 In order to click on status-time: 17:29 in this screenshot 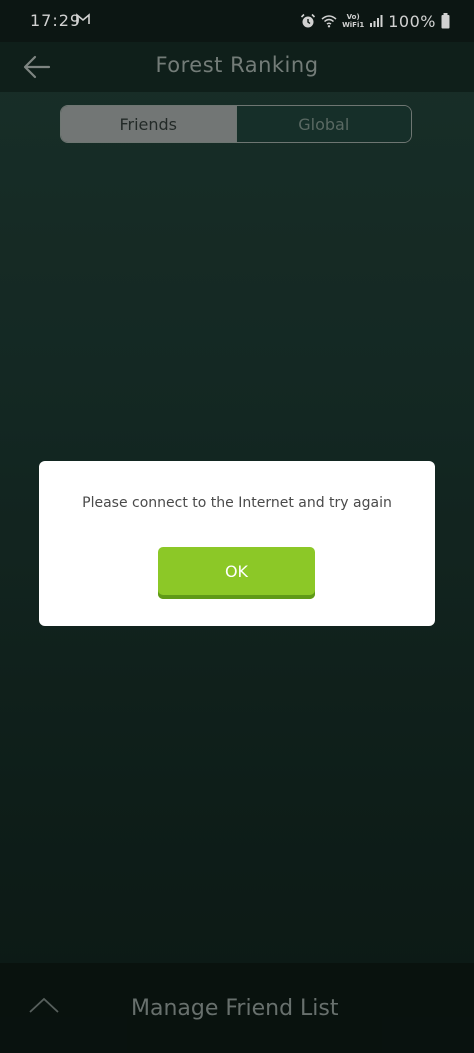, I will do `click(56, 20)`.